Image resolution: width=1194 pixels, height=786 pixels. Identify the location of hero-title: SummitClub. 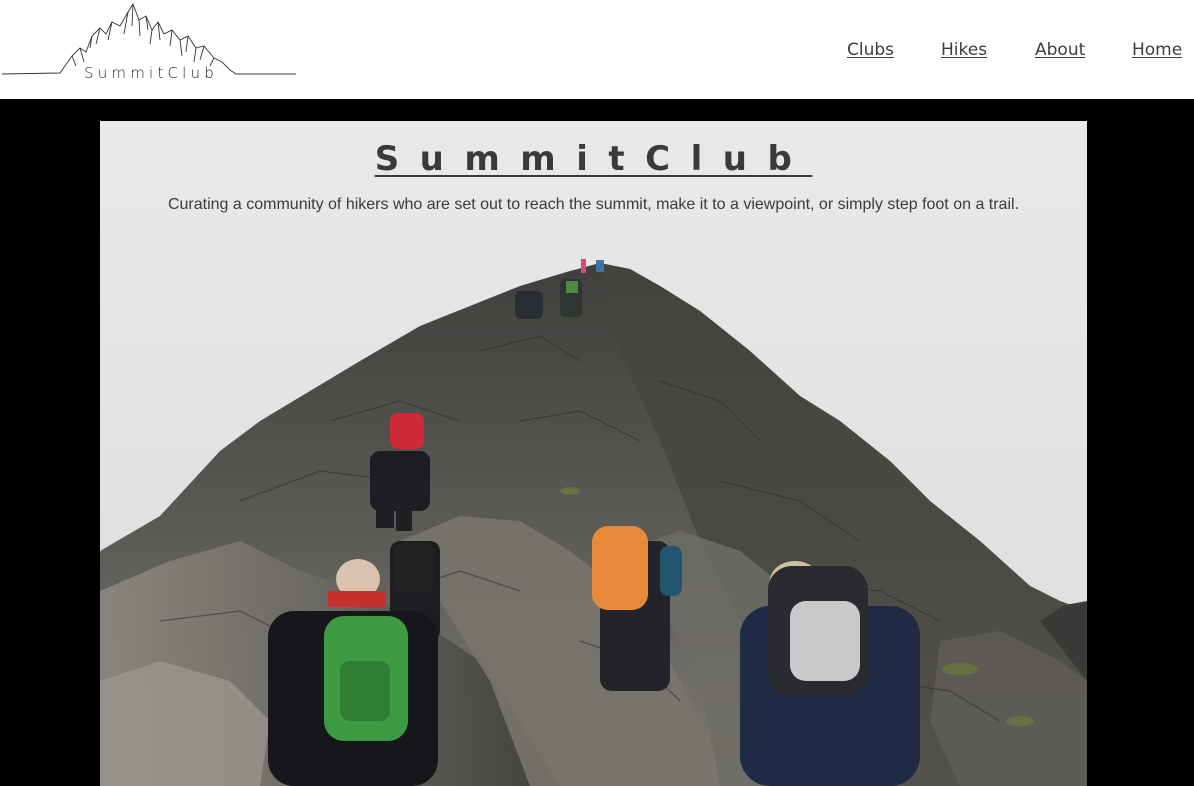
(593, 159).